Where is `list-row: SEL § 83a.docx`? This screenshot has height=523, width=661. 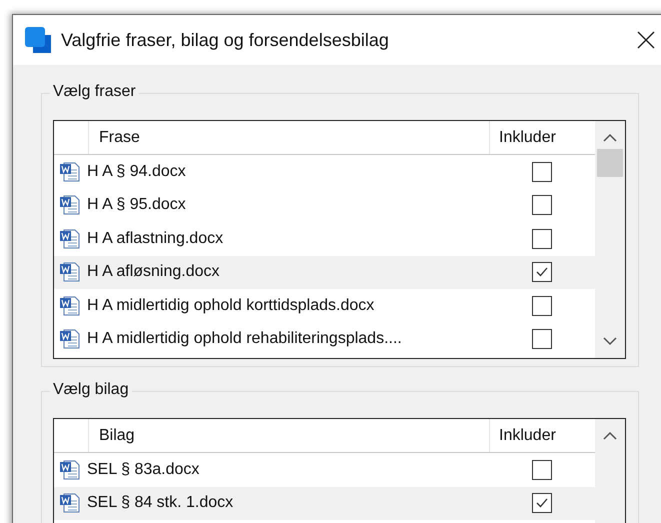 list-row: SEL § 83a.docx is located at coordinates (324, 469).